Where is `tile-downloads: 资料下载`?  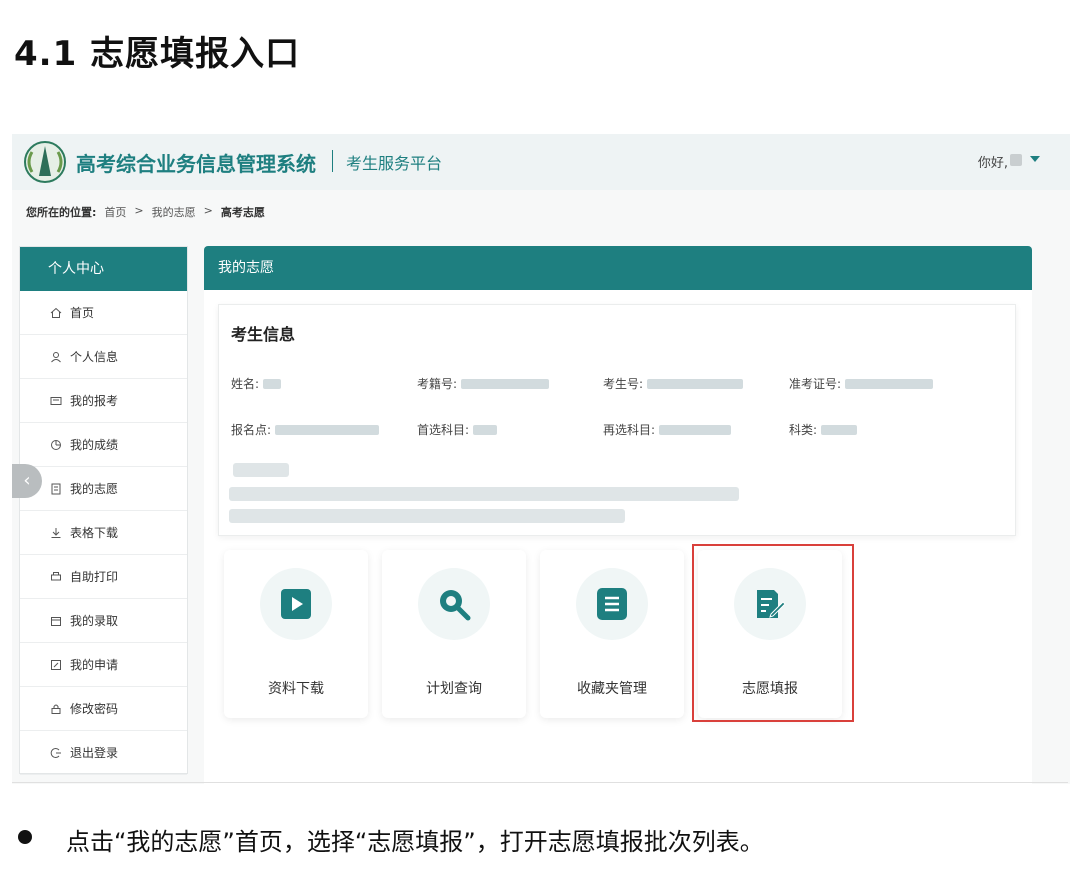 tile-downloads: 资料下载 is located at coordinates (296, 634).